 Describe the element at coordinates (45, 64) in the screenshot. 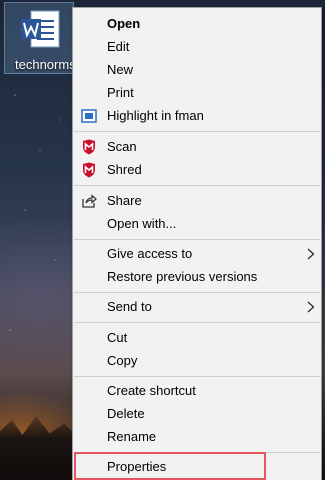

I see `desktop-file-label: technorms` at that location.